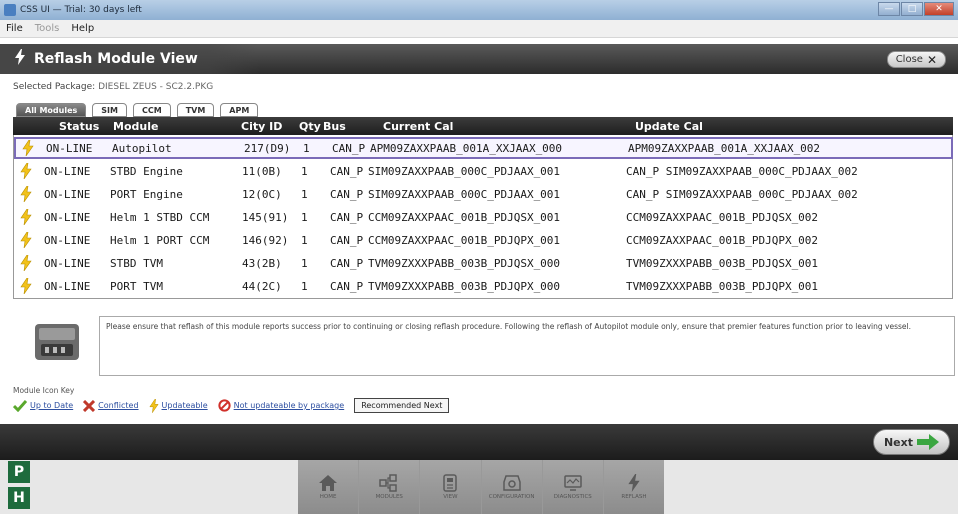  Describe the element at coordinates (889, 9) in the screenshot. I see `minimize-button: —` at that location.